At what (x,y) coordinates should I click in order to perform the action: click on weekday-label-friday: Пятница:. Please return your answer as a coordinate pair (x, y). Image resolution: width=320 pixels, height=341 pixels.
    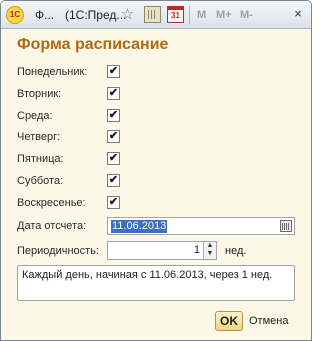
    Looking at the image, I should click on (40, 159).